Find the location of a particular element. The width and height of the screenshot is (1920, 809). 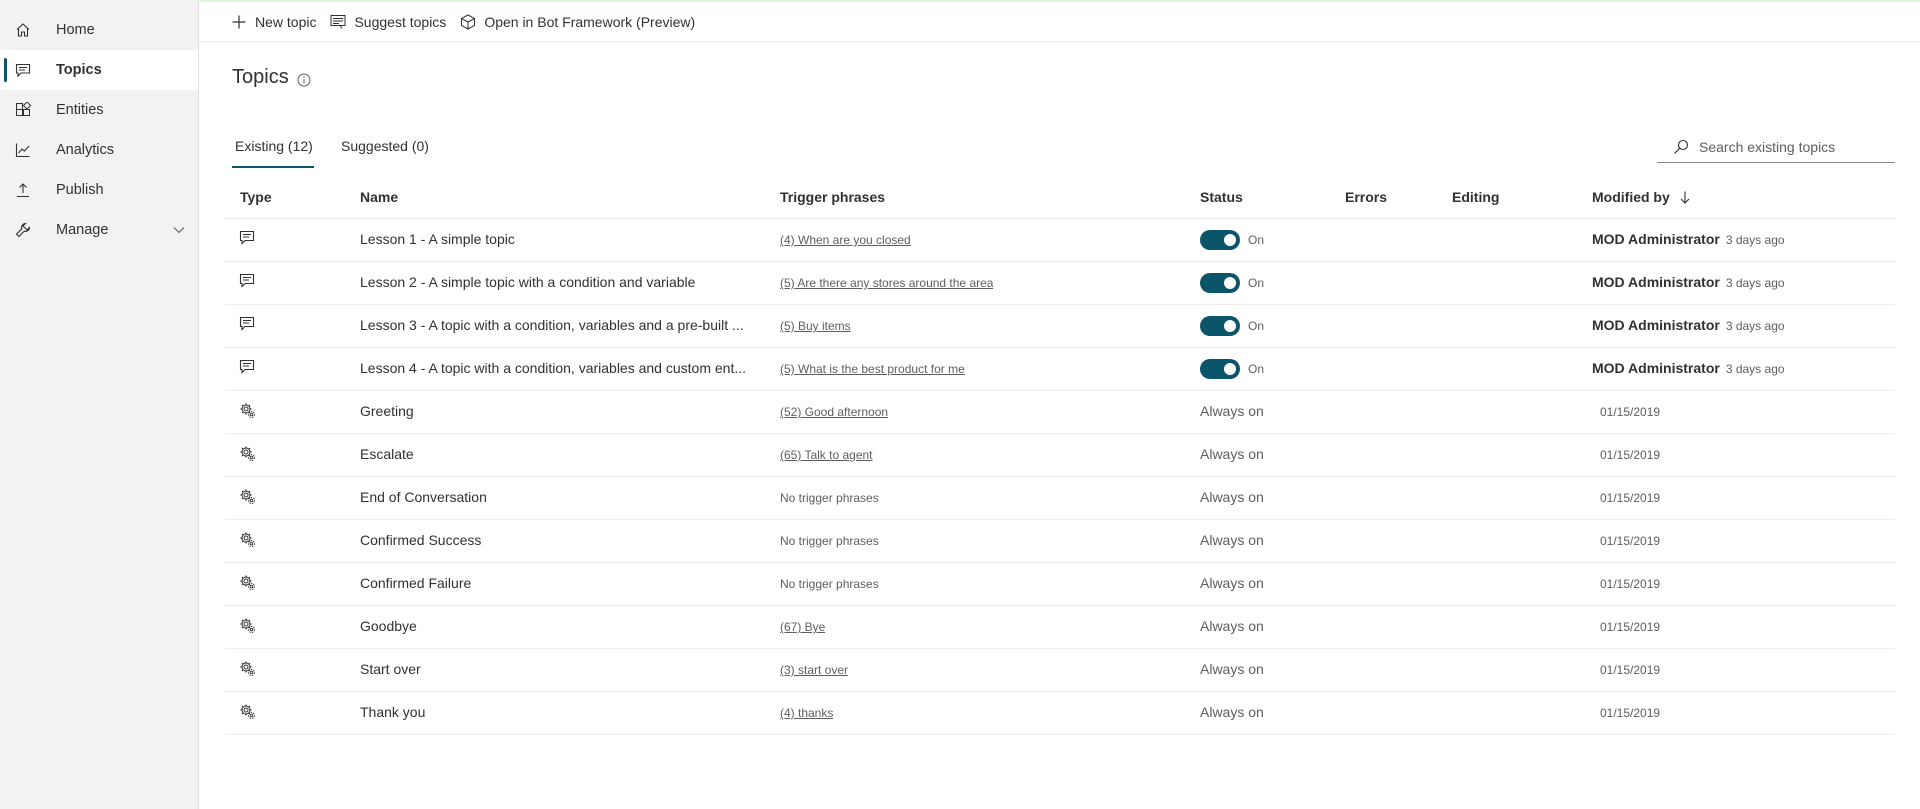

topic-name: Confirmed Failure is located at coordinates (555, 583).